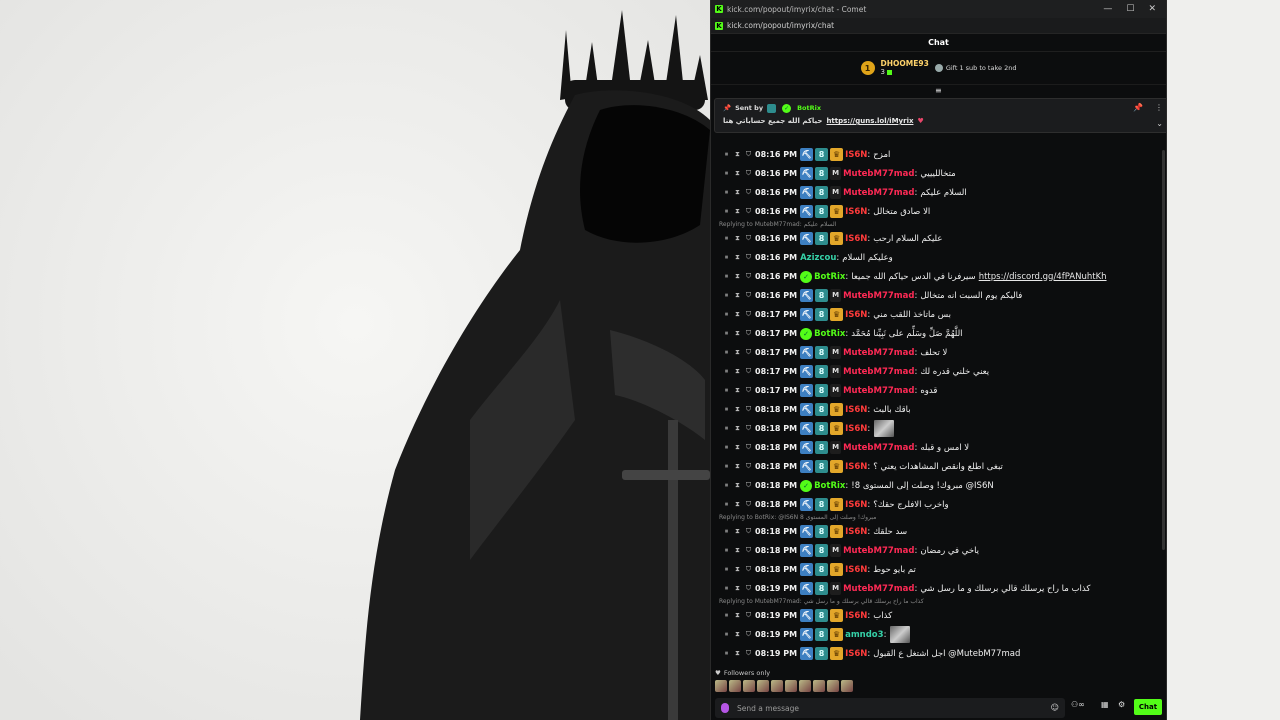  What do you see at coordinates (809, 108) in the screenshot?
I see `pinned-sender: BotRix` at bounding box center [809, 108].